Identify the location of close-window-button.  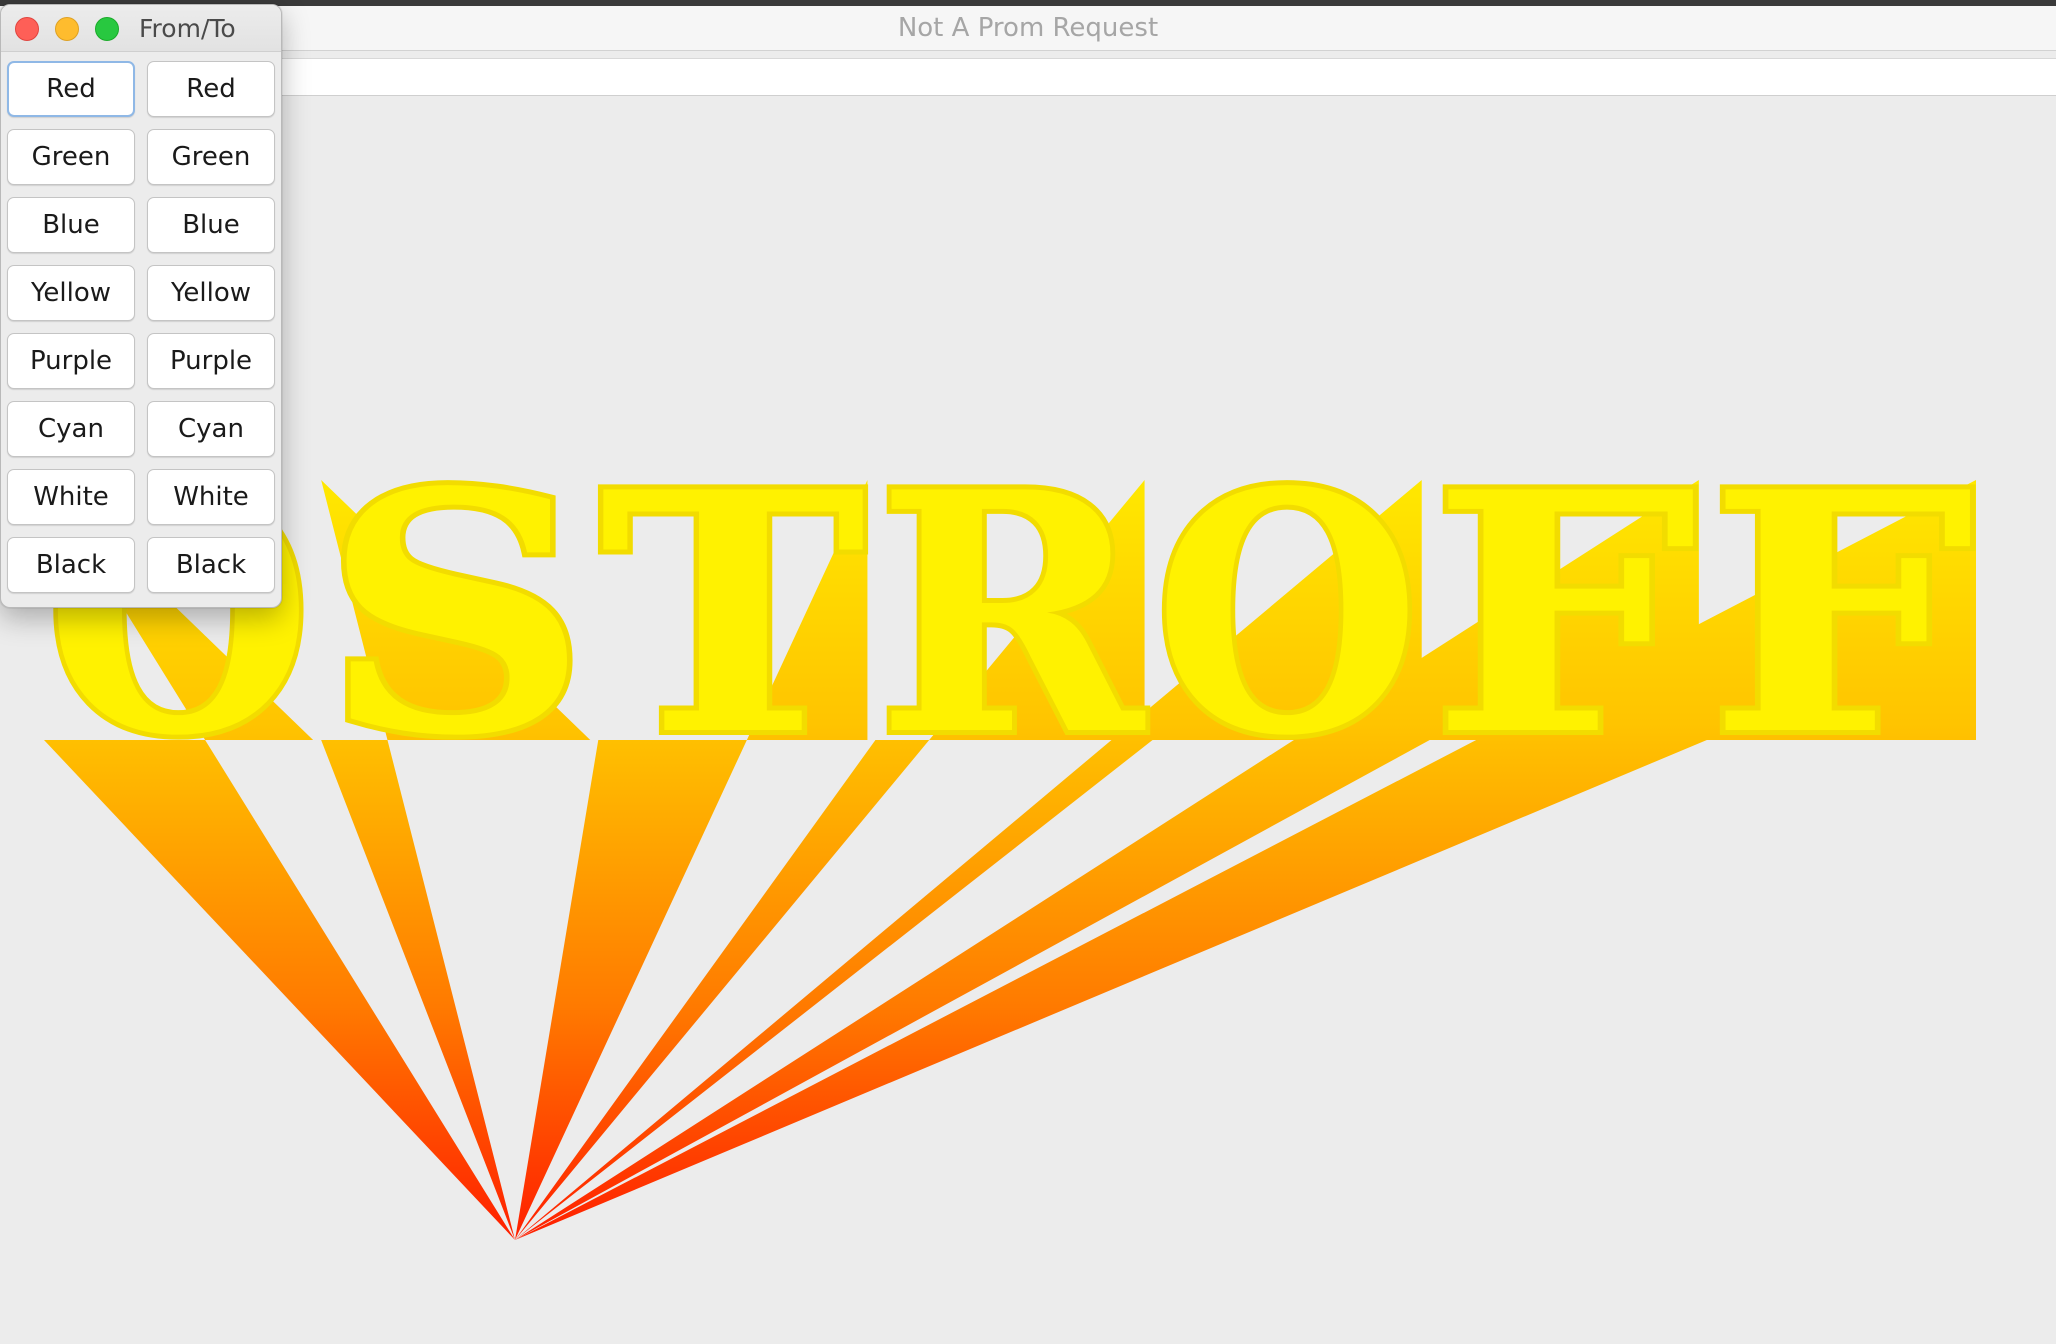
(27, 29).